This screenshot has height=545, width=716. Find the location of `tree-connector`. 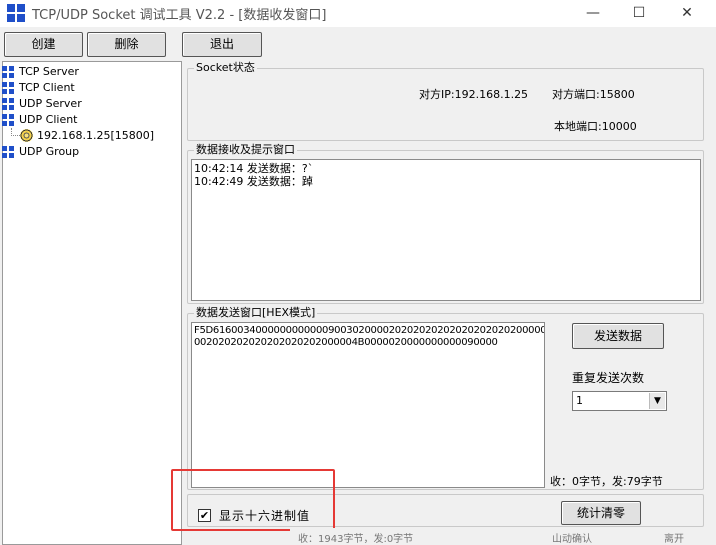

tree-connector is located at coordinates (15, 135).